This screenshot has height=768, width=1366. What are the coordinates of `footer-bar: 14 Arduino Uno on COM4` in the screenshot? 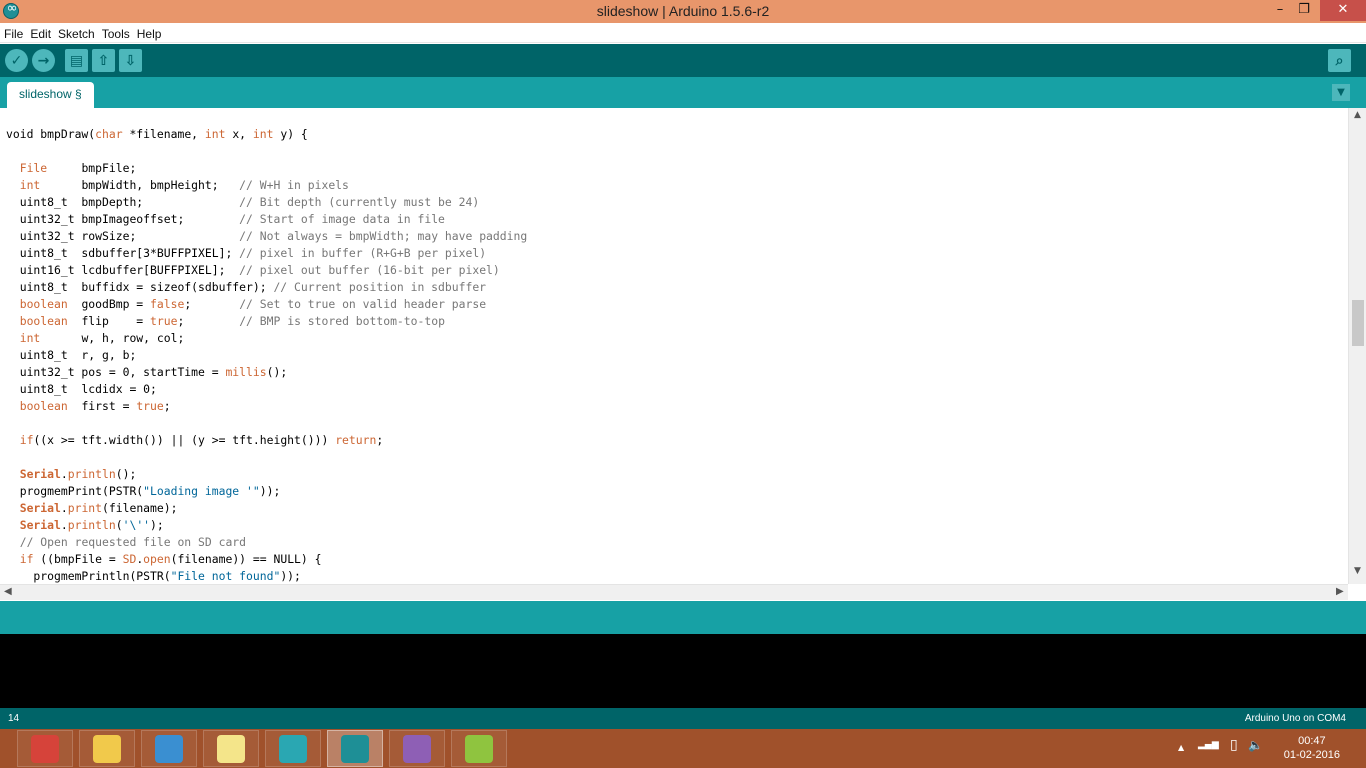 It's located at (683, 718).